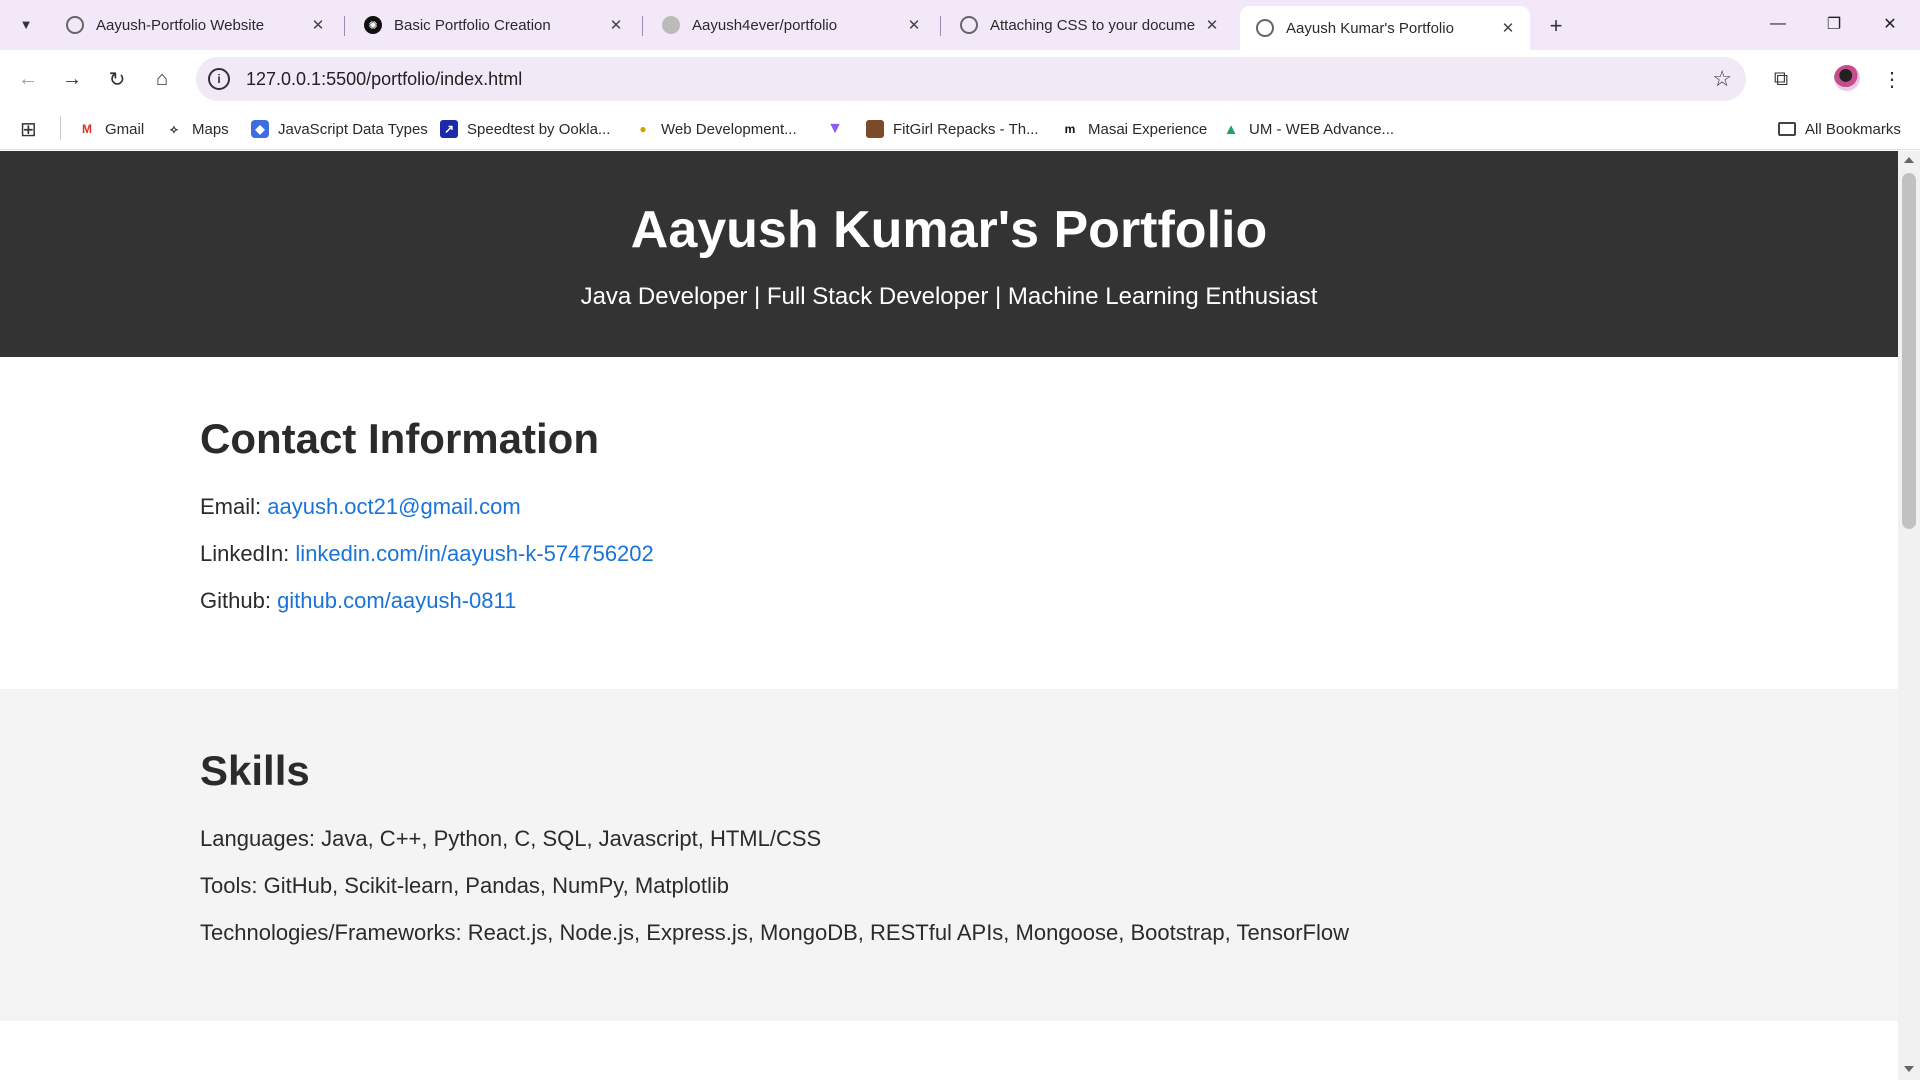 The image size is (1920, 1080). Describe the element at coordinates (1049, 507) in the screenshot. I see `email-line: Email: aayush.oct21@gmail.com` at that location.